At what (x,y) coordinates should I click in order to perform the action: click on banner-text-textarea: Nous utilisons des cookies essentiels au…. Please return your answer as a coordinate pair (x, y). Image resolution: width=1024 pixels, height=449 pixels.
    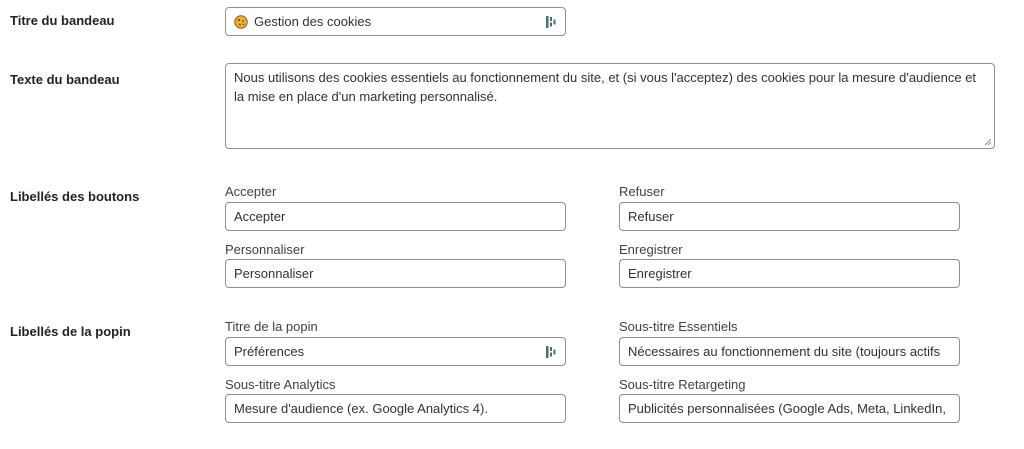
    Looking at the image, I should click on (610, 106).